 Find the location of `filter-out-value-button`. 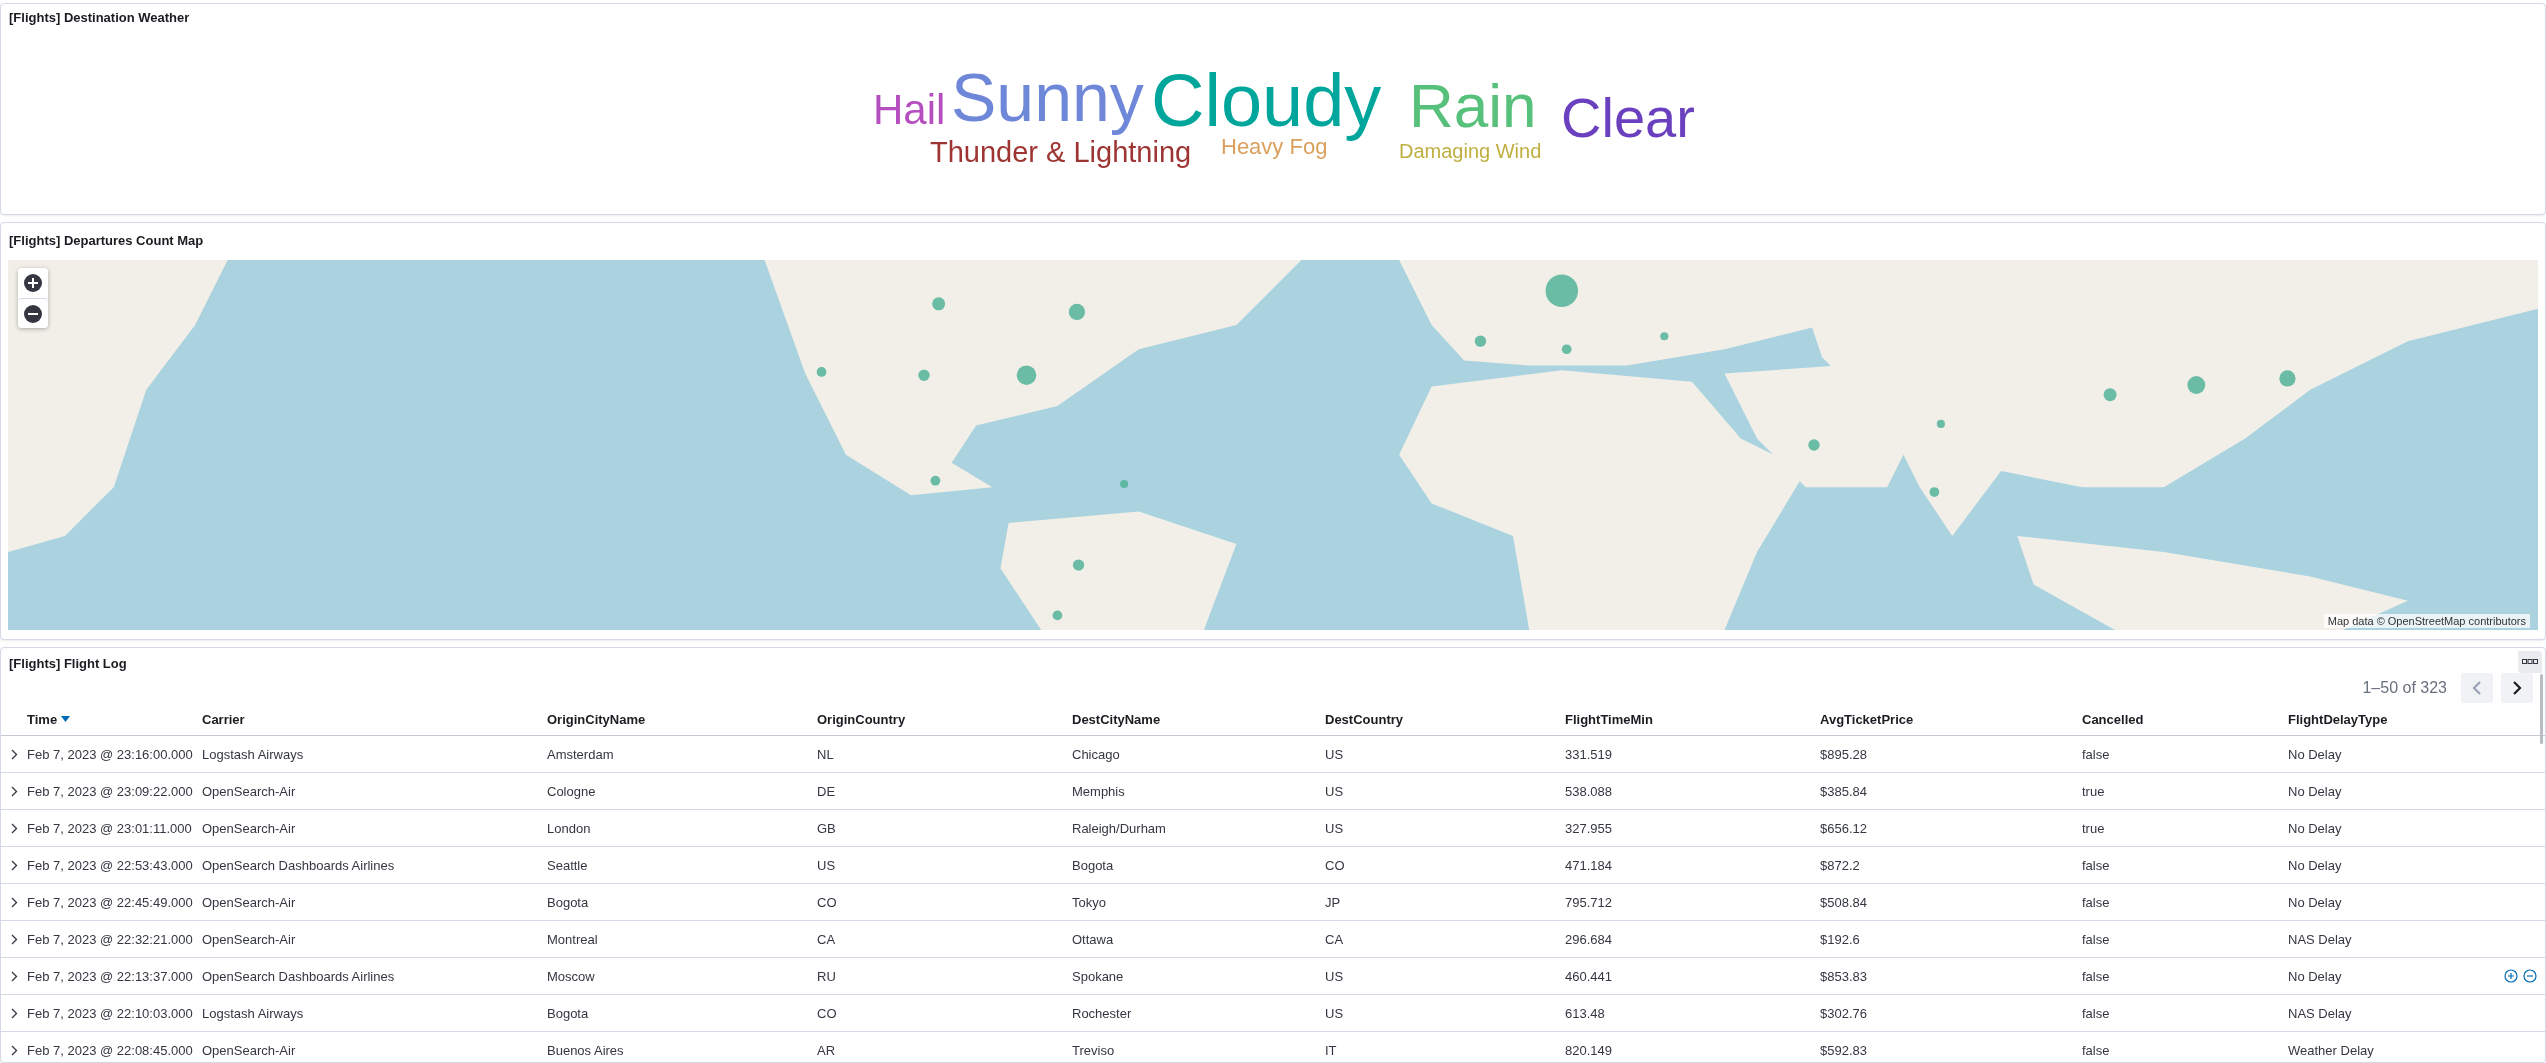

filter-out-value-button is located at coordinates (2530, 976).